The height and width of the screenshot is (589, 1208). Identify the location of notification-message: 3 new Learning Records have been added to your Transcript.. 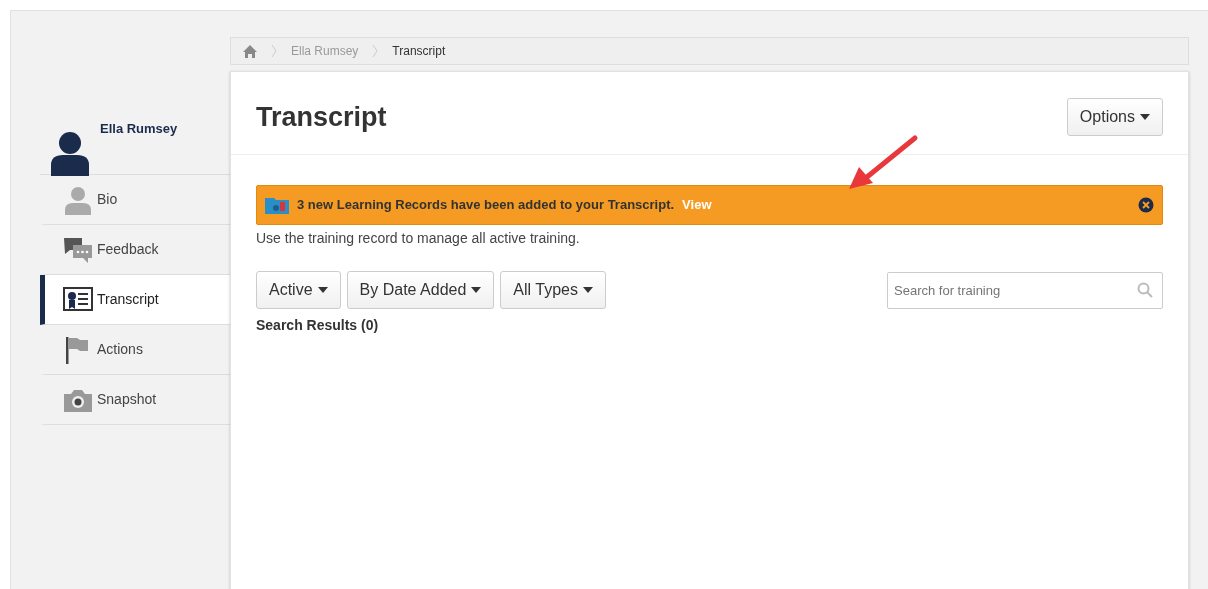
(486, 205).